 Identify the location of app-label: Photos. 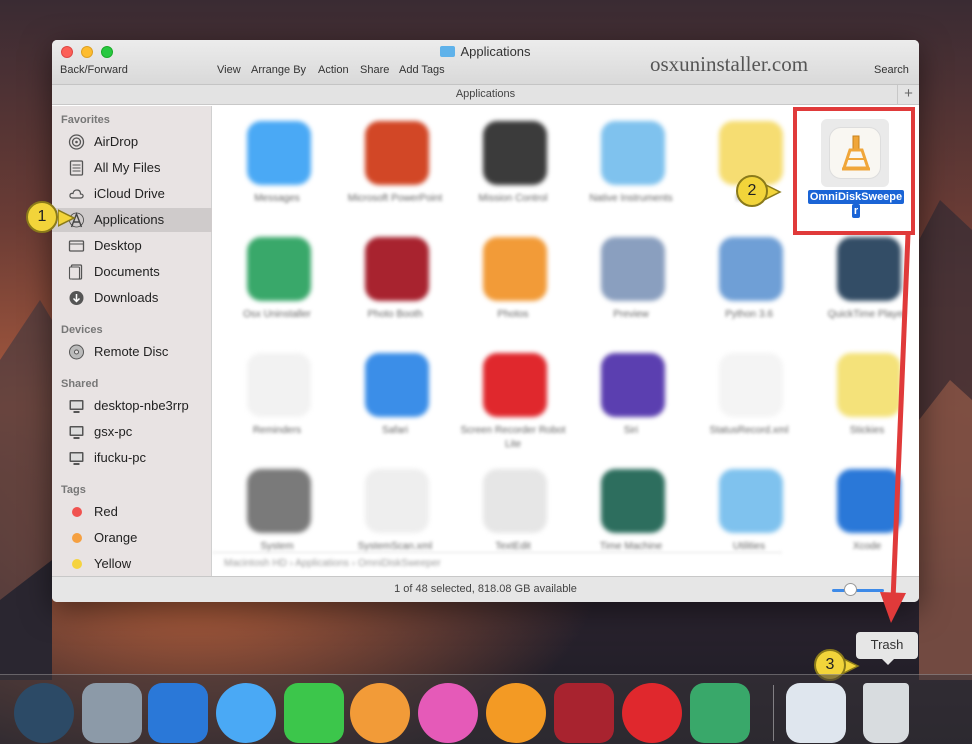
(513, 314).